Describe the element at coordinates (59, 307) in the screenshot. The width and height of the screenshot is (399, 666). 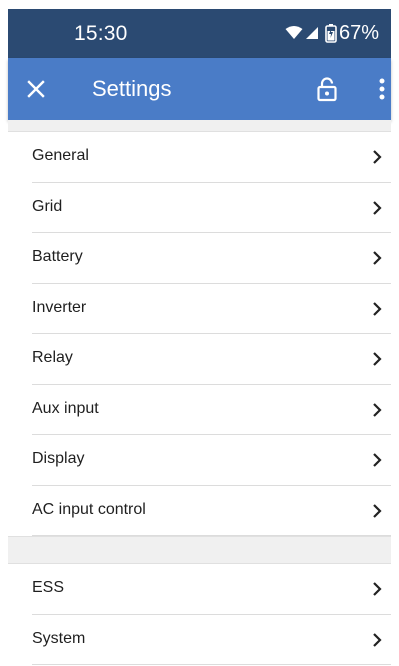
I see `settings-item-label: Inverter` at that location.